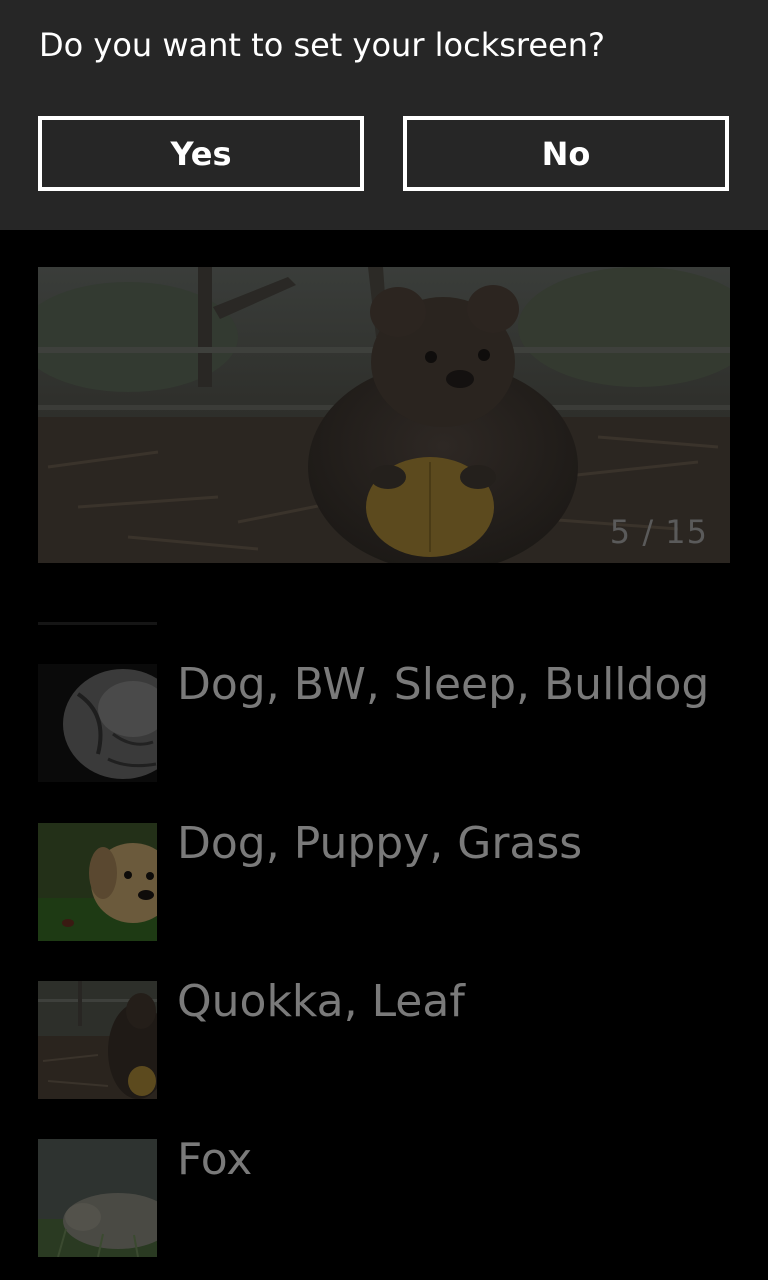 The image size is (768, 1280). I want to click on yes-button: Yes, so click(201, 153).